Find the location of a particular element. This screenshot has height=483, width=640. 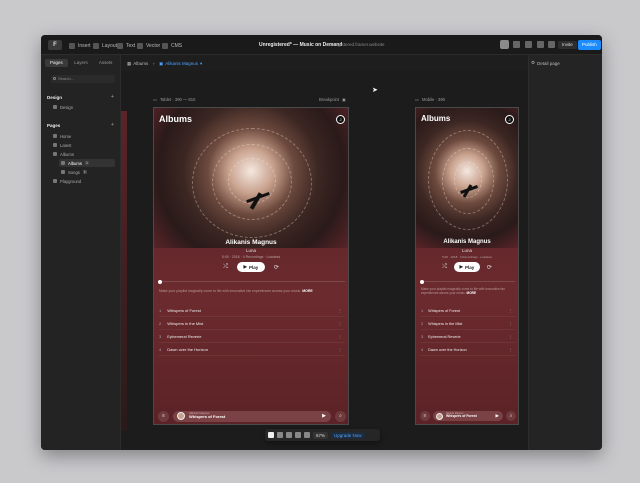

detail-page-label: ⚙ Detail page is located at coordinates (545, 63).